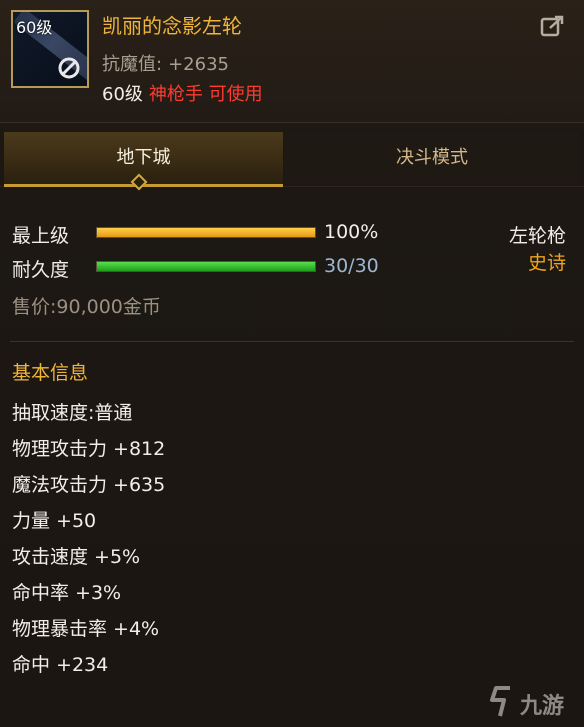 The image size is (584, 727). Describe the element at coordinates (54, 521) in the screenshot. I see `attribute-line: 力量 +50` at that location.